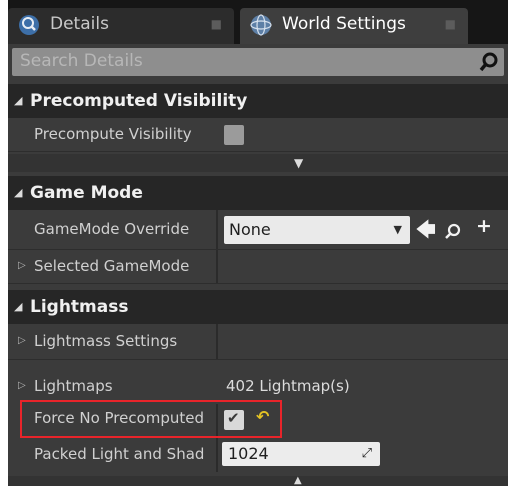 The height and width of the screenshot is (486, 508). I want to click on search-icon, so click(489, 62).